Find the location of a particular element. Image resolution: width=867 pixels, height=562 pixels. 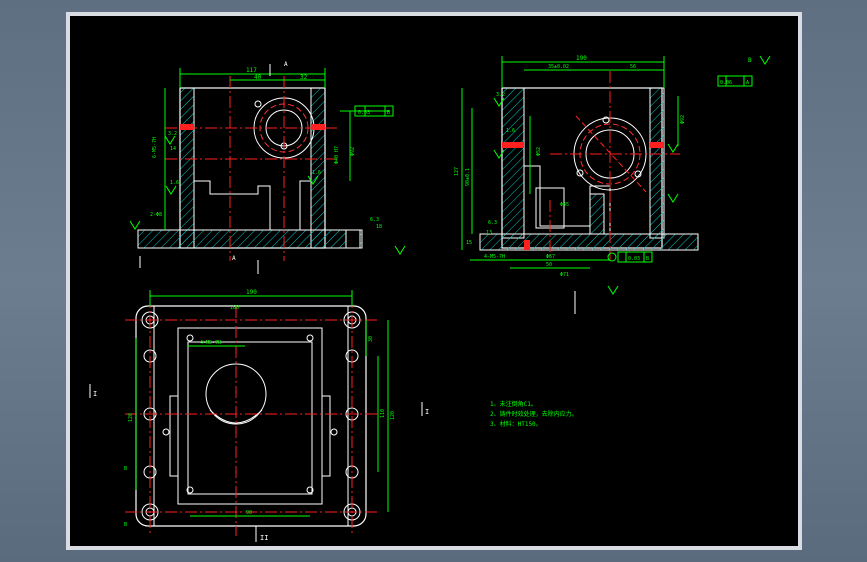

side-tolerance-bottom-value: 0.03 is located at coordinates (634, 259).